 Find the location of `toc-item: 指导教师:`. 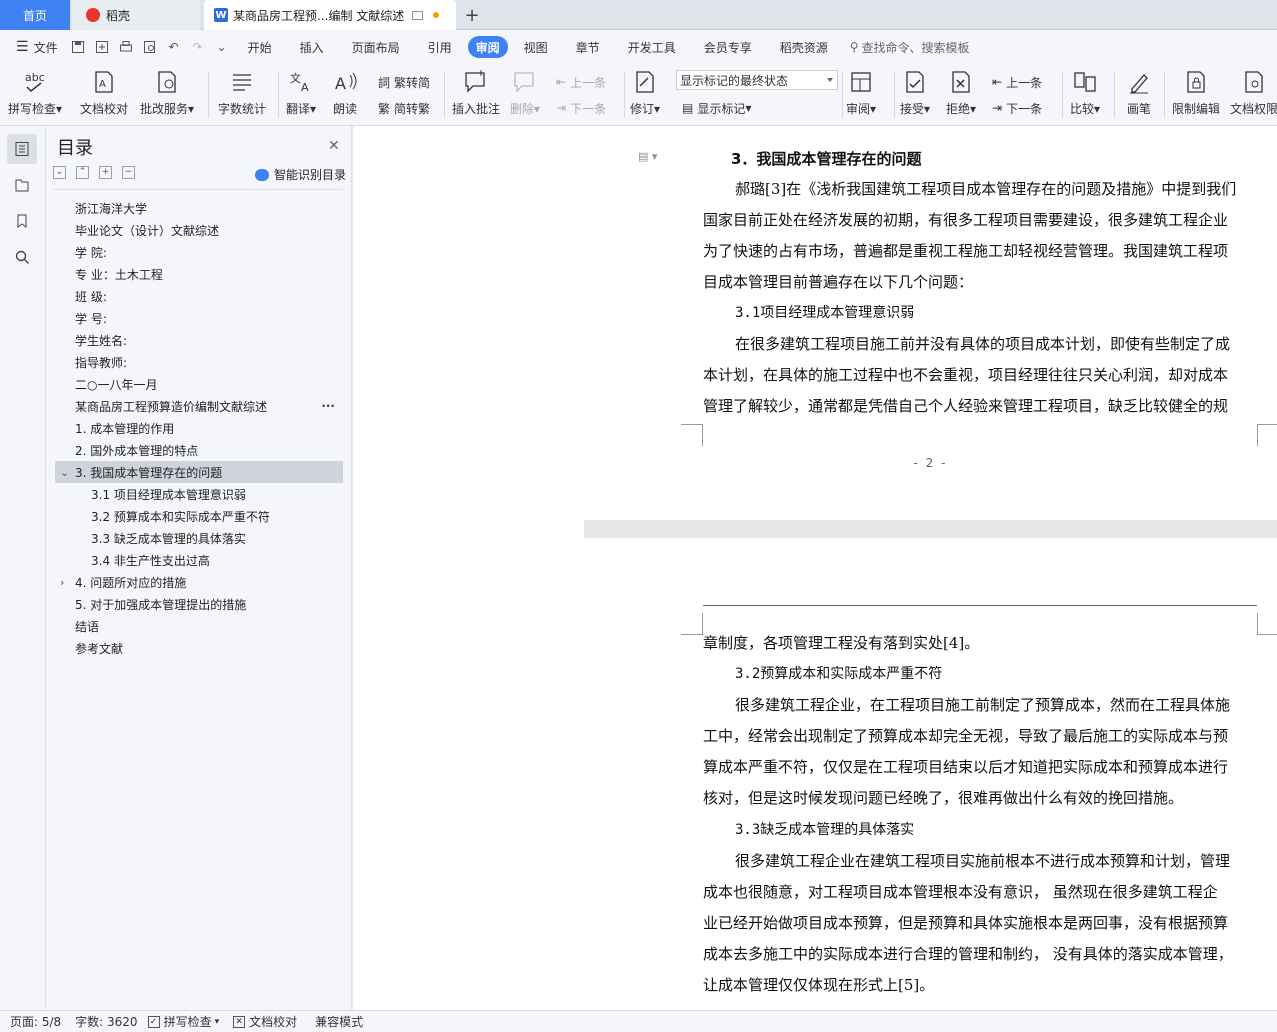

toc-item: 指导教师: is located at coordinates (199, 362).